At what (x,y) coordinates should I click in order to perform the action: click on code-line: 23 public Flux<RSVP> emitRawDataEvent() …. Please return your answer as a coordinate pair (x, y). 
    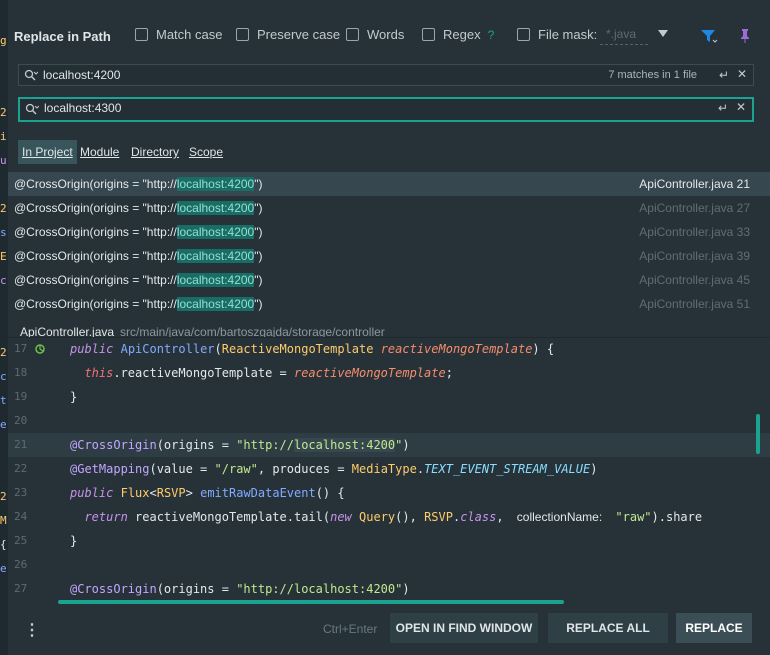
    Looking at the image, I should click on (389, 493).